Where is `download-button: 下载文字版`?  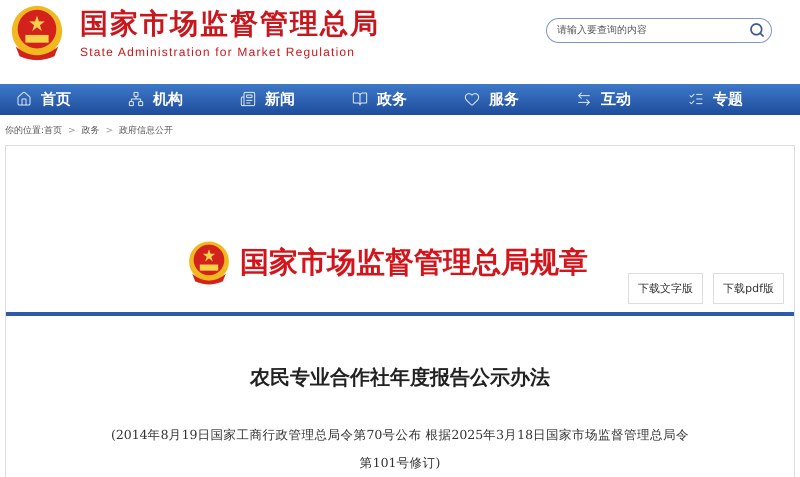
download-button: 下载文字版 is located at coordinates (666, 288).